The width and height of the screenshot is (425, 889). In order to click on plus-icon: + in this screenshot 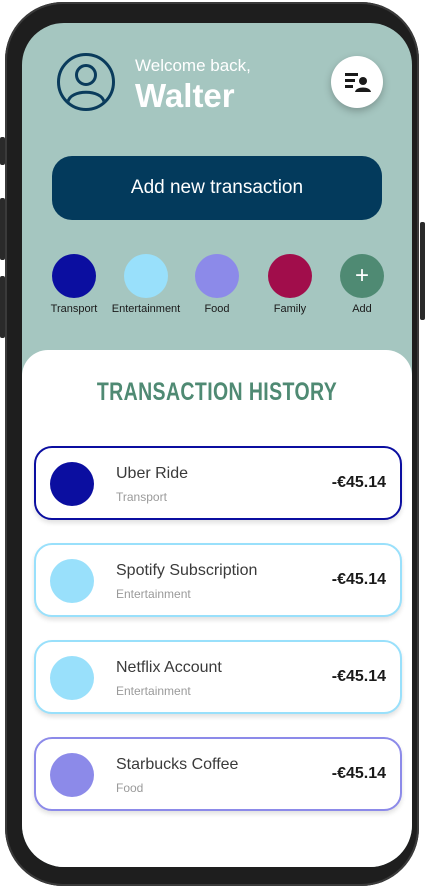, I will do `click(362, 276)`.